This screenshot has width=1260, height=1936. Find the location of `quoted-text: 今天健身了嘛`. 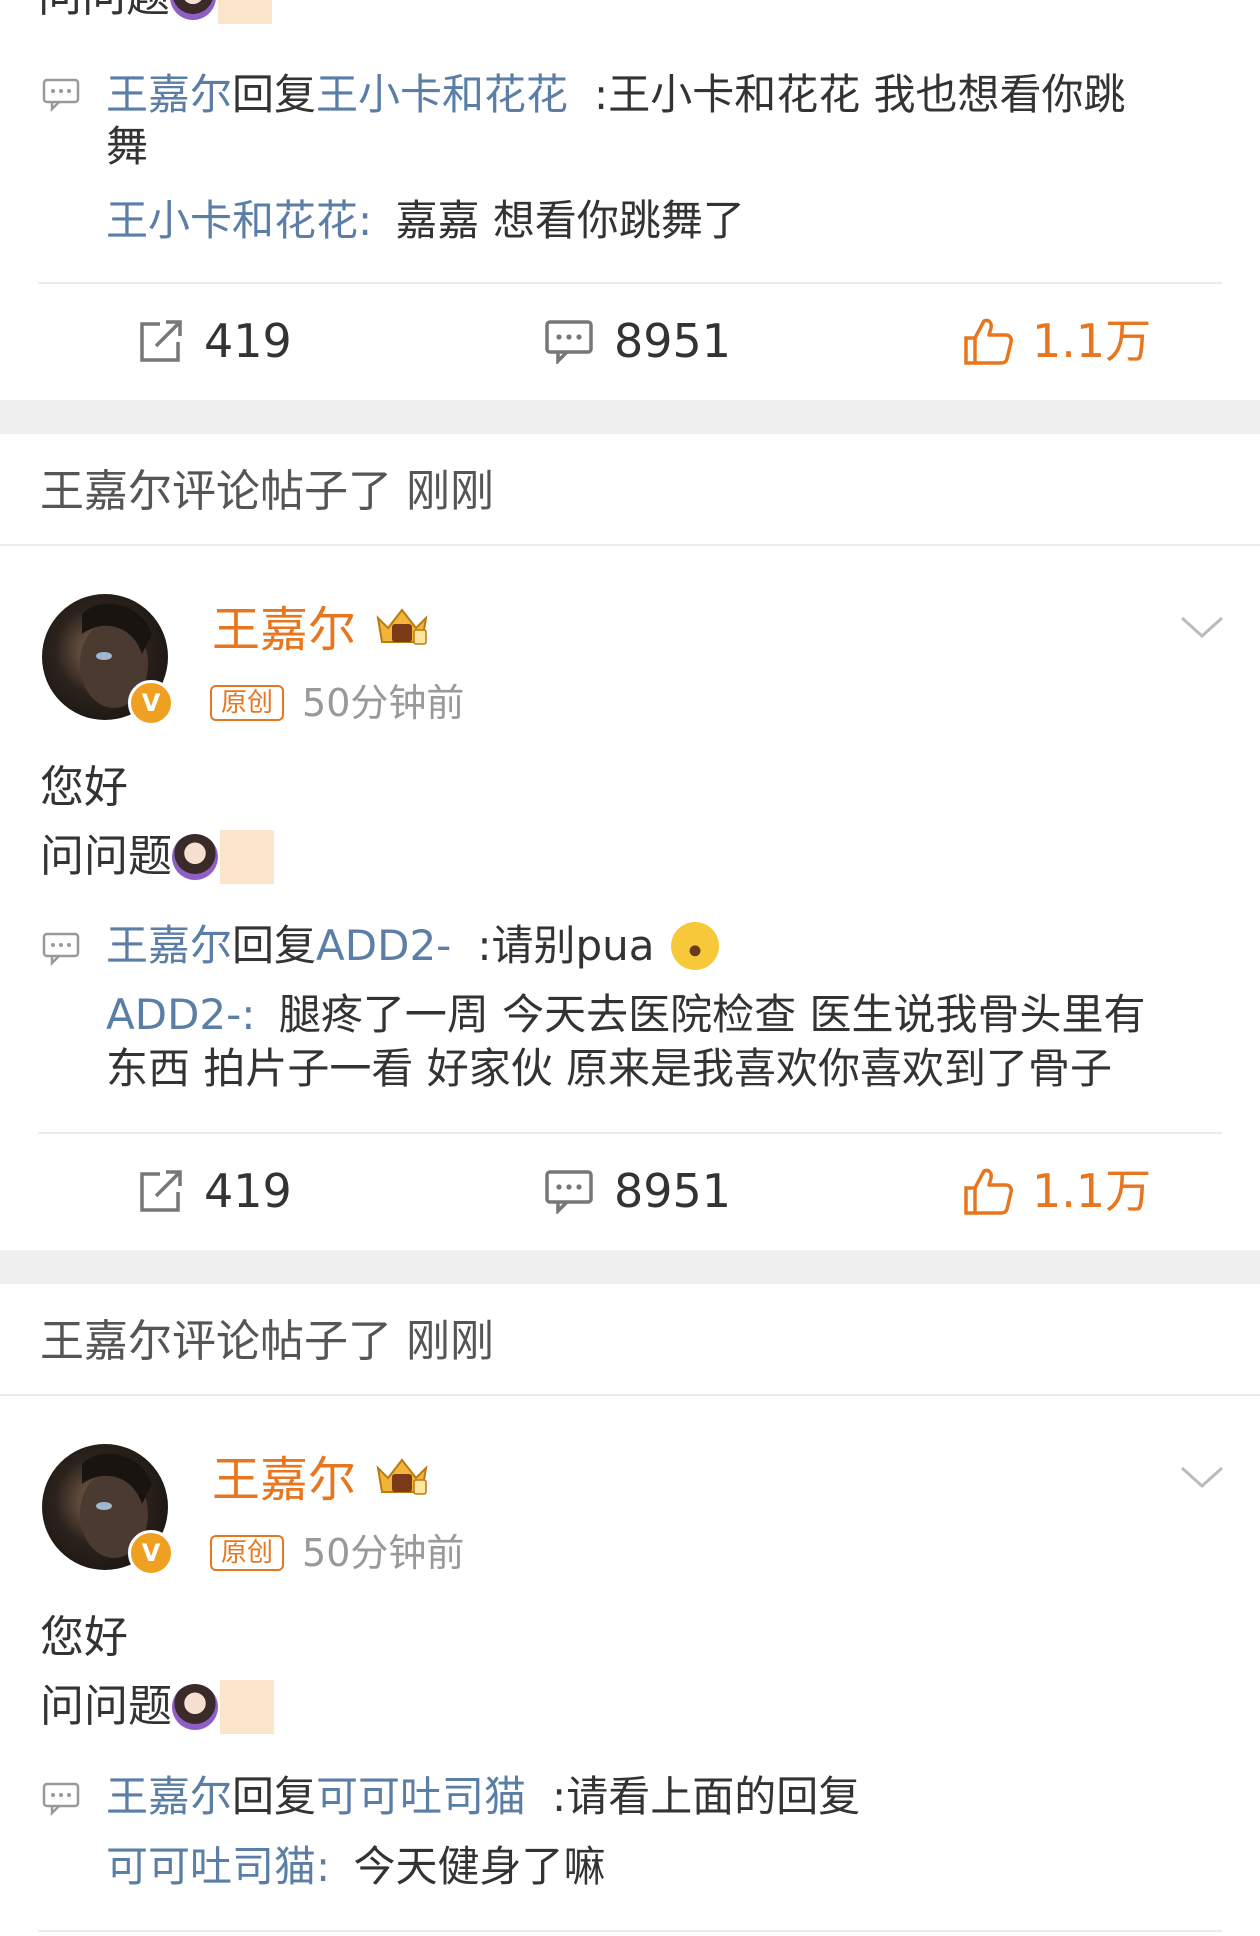

quoted-text: 今天健身了嘛 is located at coordinates (479, 1866).